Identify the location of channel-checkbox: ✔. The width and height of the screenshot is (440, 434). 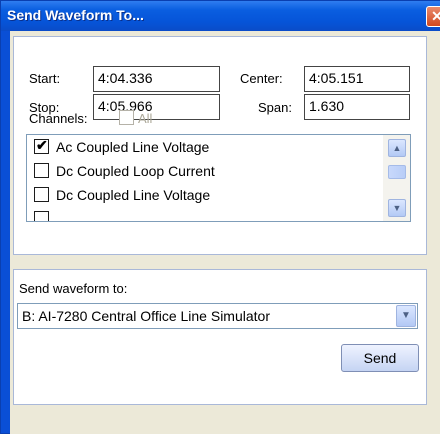
(41, 145).